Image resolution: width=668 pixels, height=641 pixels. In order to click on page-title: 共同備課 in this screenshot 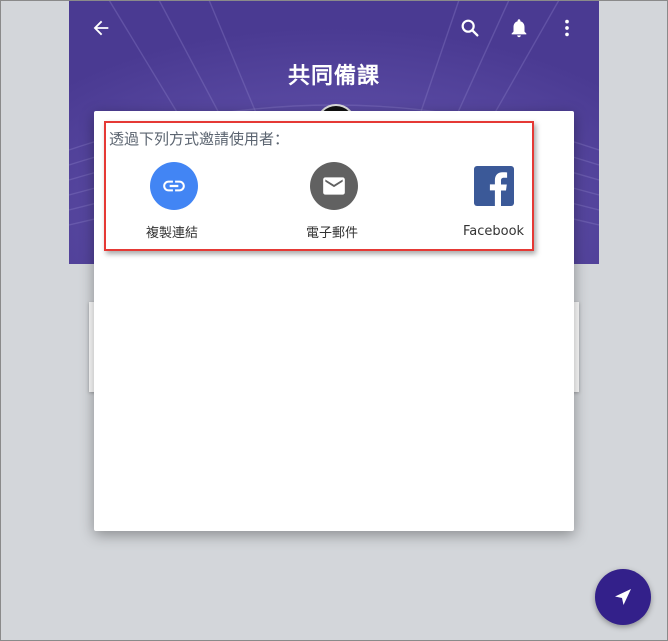, I will do `click(333, 76)`.